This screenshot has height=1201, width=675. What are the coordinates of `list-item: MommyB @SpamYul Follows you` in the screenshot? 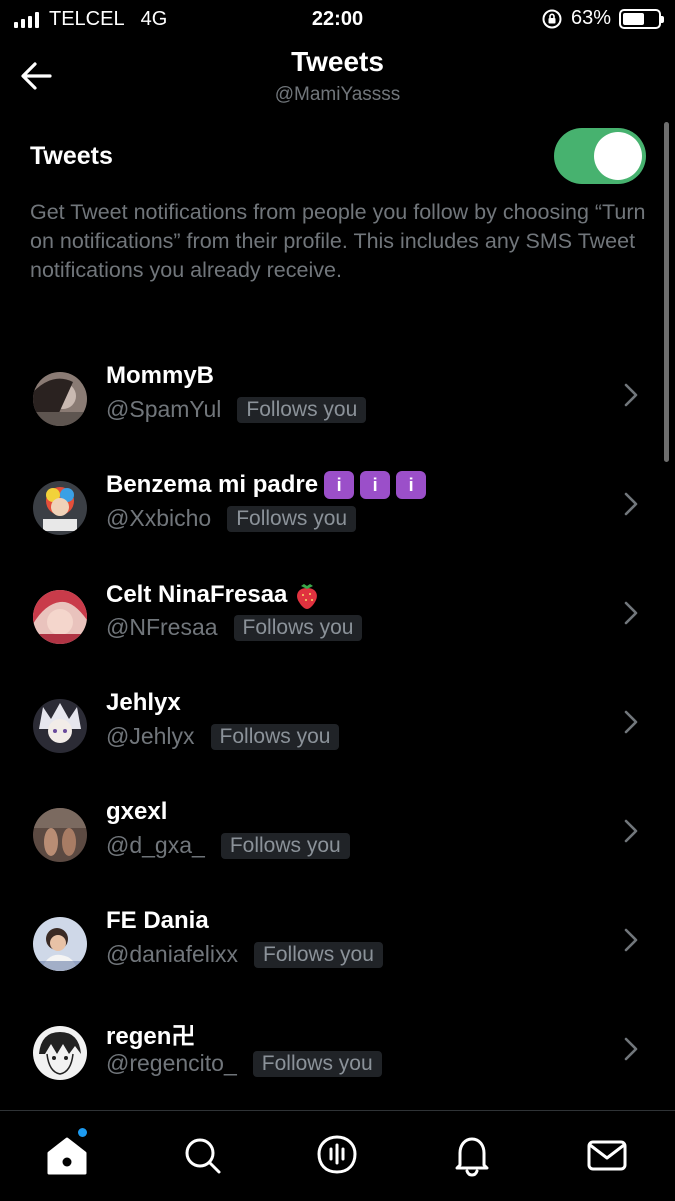 It's located at (337, 402).